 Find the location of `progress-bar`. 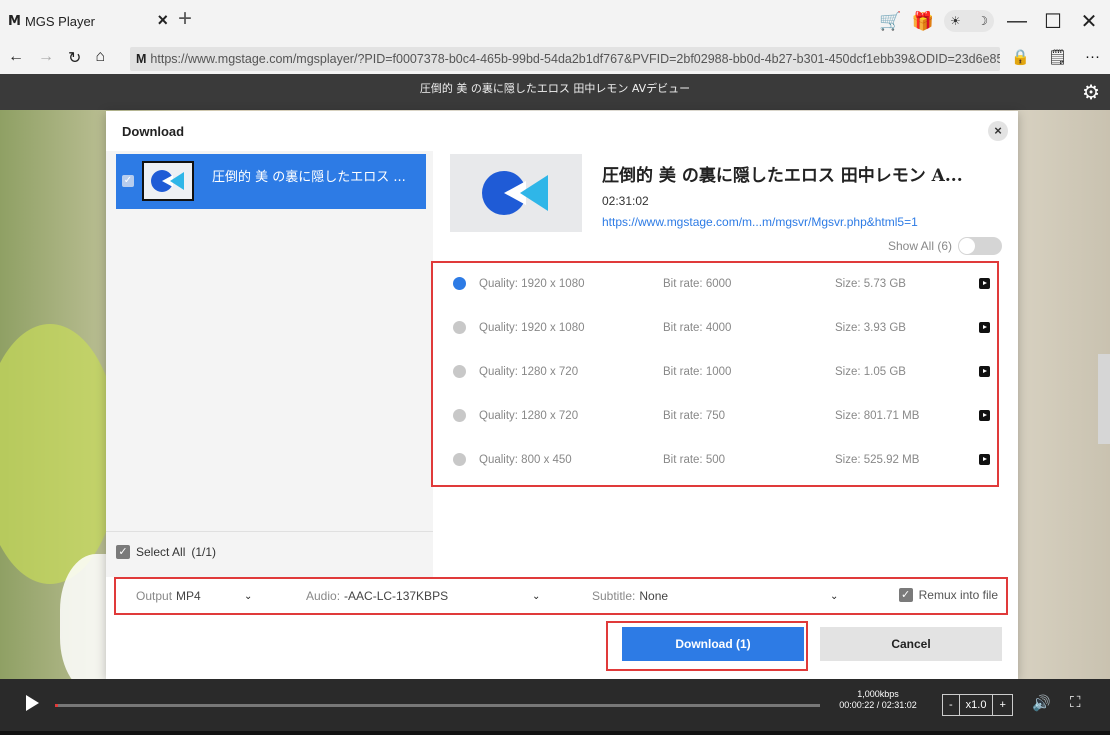

progress-bar is located at coordinates (437, 705).